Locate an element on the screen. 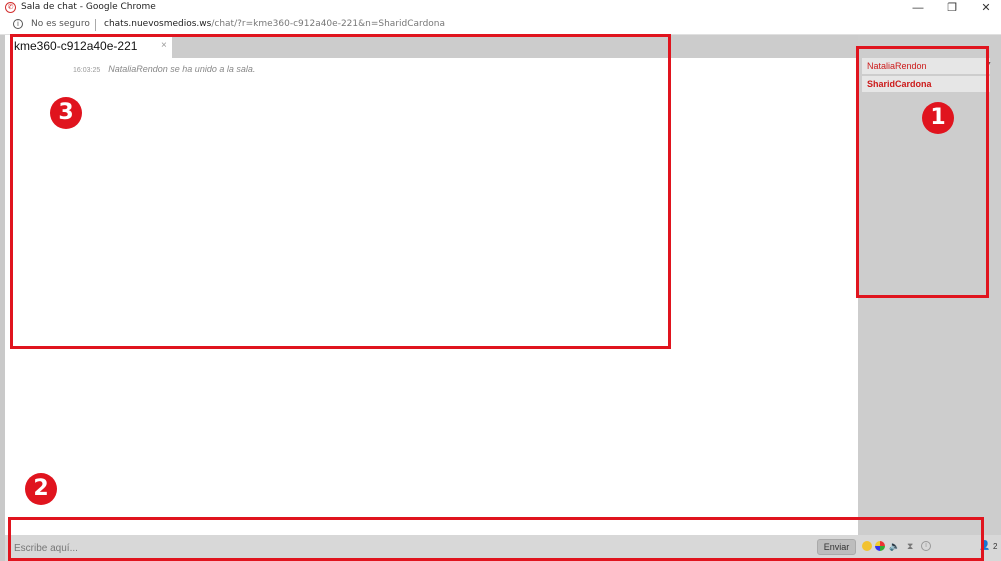  restore-button: ❐ is located at coordinates (952, 8).